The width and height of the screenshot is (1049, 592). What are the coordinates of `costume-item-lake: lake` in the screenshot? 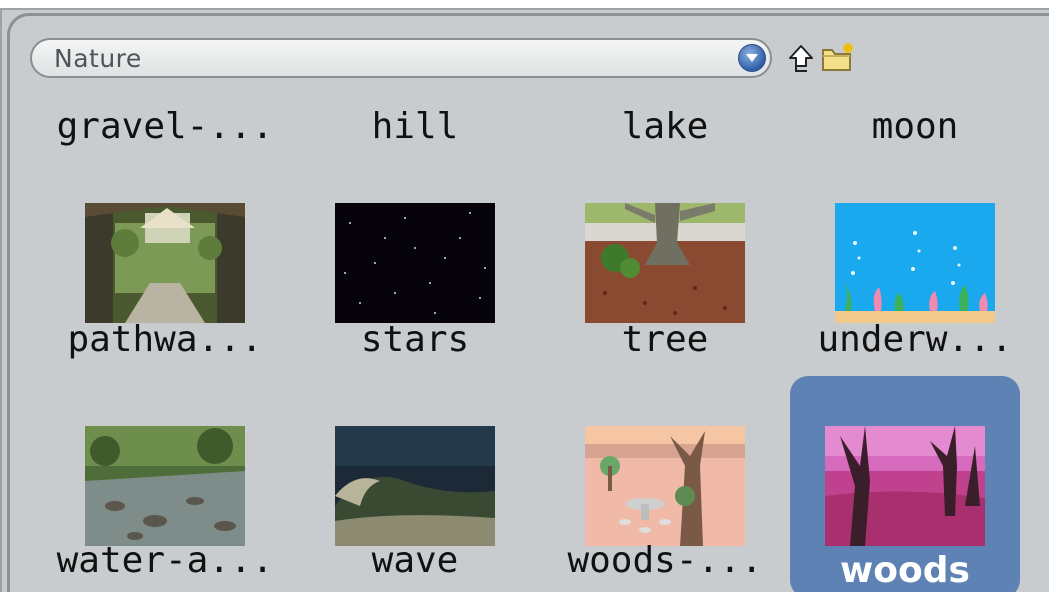 It's located at (665, 131).